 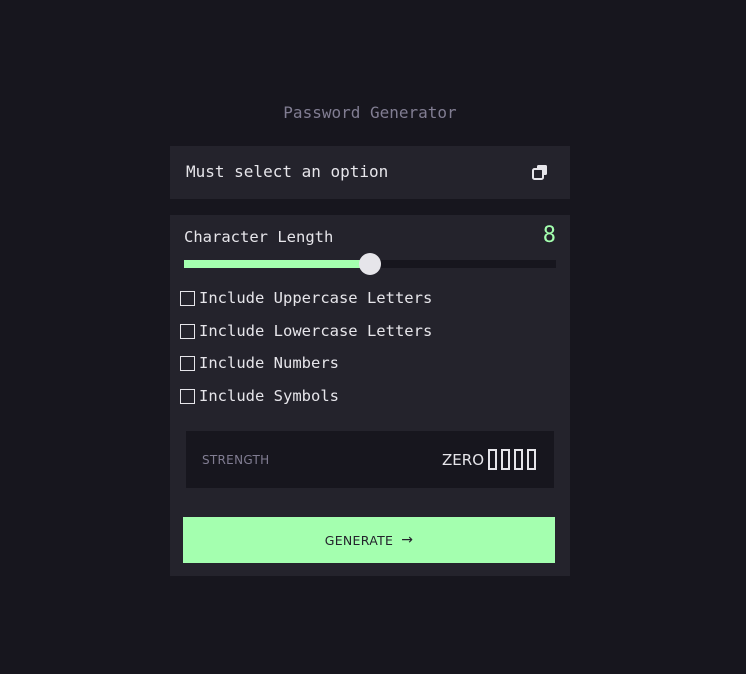 I want to click on character-length-label: Character Length, so click(x=259, y=237).